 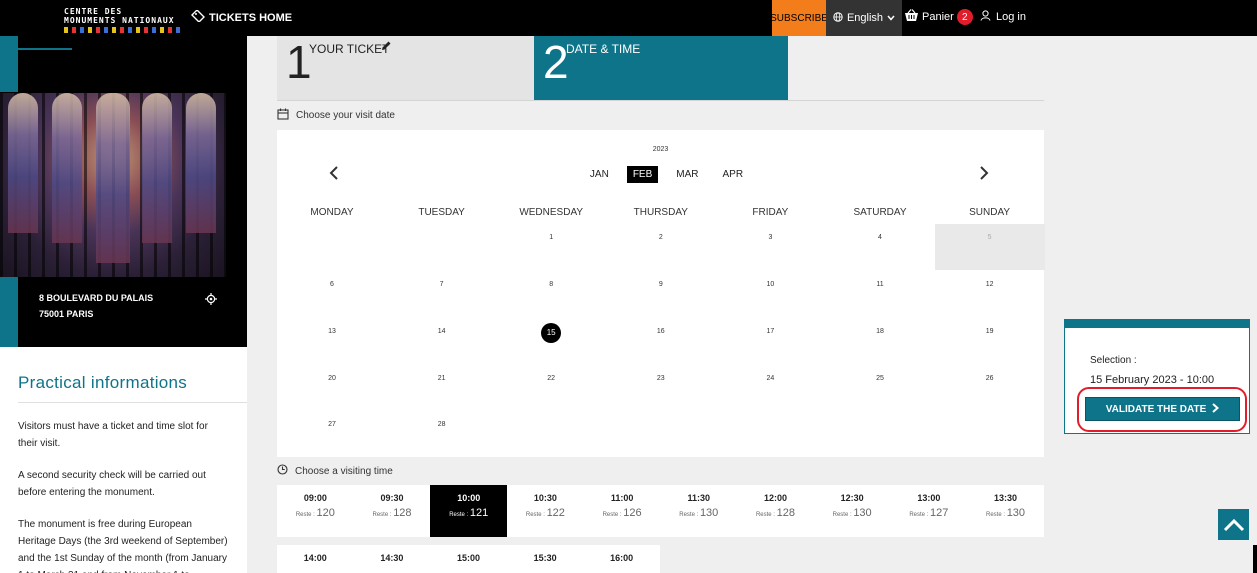 What do you see at coordinates (985, 17) in the screenshot?
I see `user-icon` at bounding box center [985, 17].